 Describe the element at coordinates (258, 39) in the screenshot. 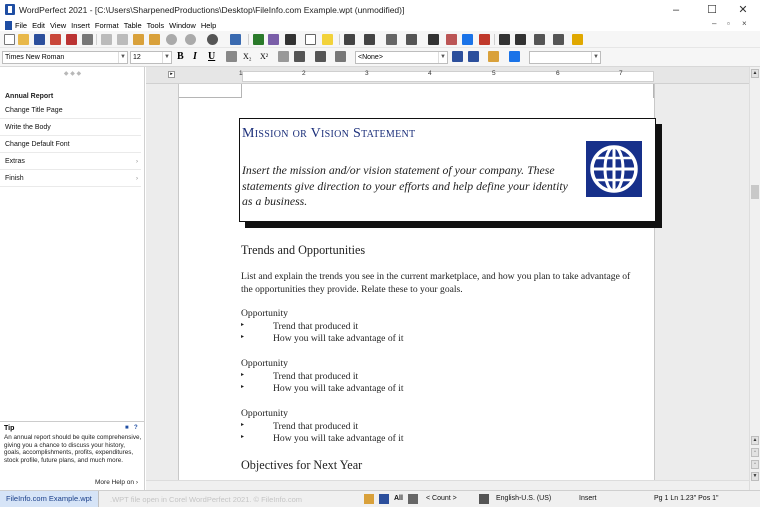

I see `spell-check-icon` at that location.